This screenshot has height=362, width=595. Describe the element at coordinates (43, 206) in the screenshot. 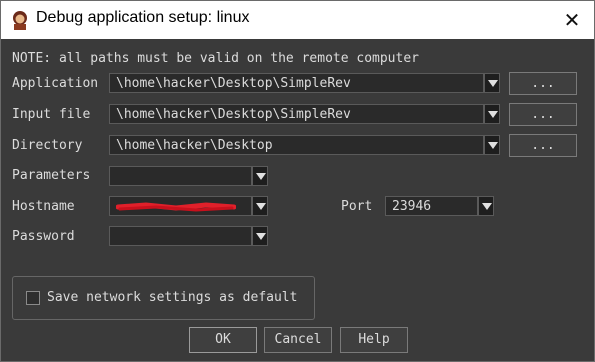

I see `hostname-label: Hostname` at that location.